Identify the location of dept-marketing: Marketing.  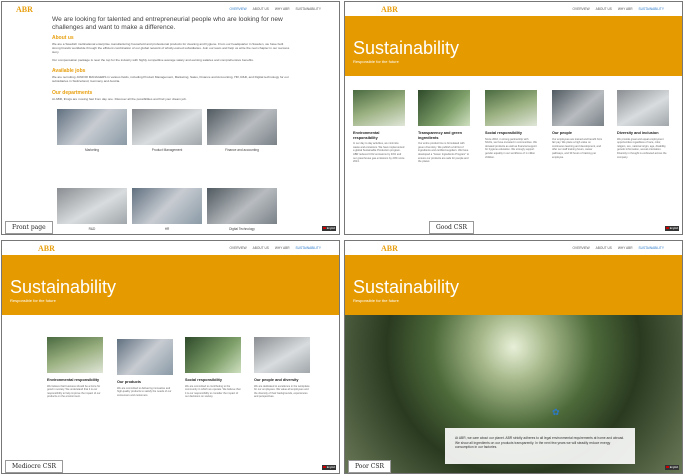
(92, 130).